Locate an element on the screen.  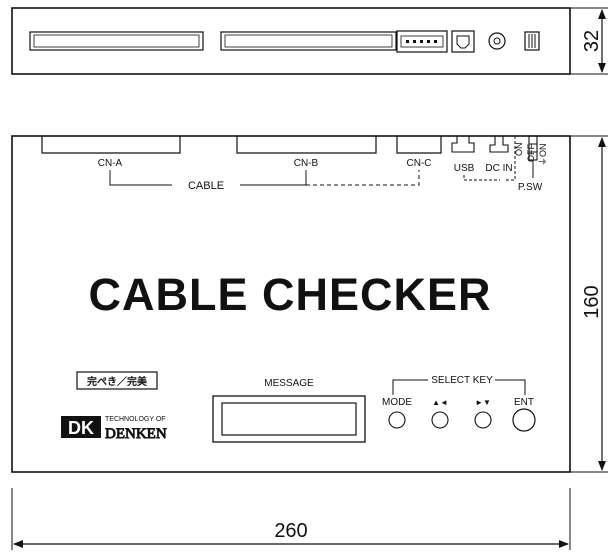
top-dc-jack is located at coordinates (497, 41).